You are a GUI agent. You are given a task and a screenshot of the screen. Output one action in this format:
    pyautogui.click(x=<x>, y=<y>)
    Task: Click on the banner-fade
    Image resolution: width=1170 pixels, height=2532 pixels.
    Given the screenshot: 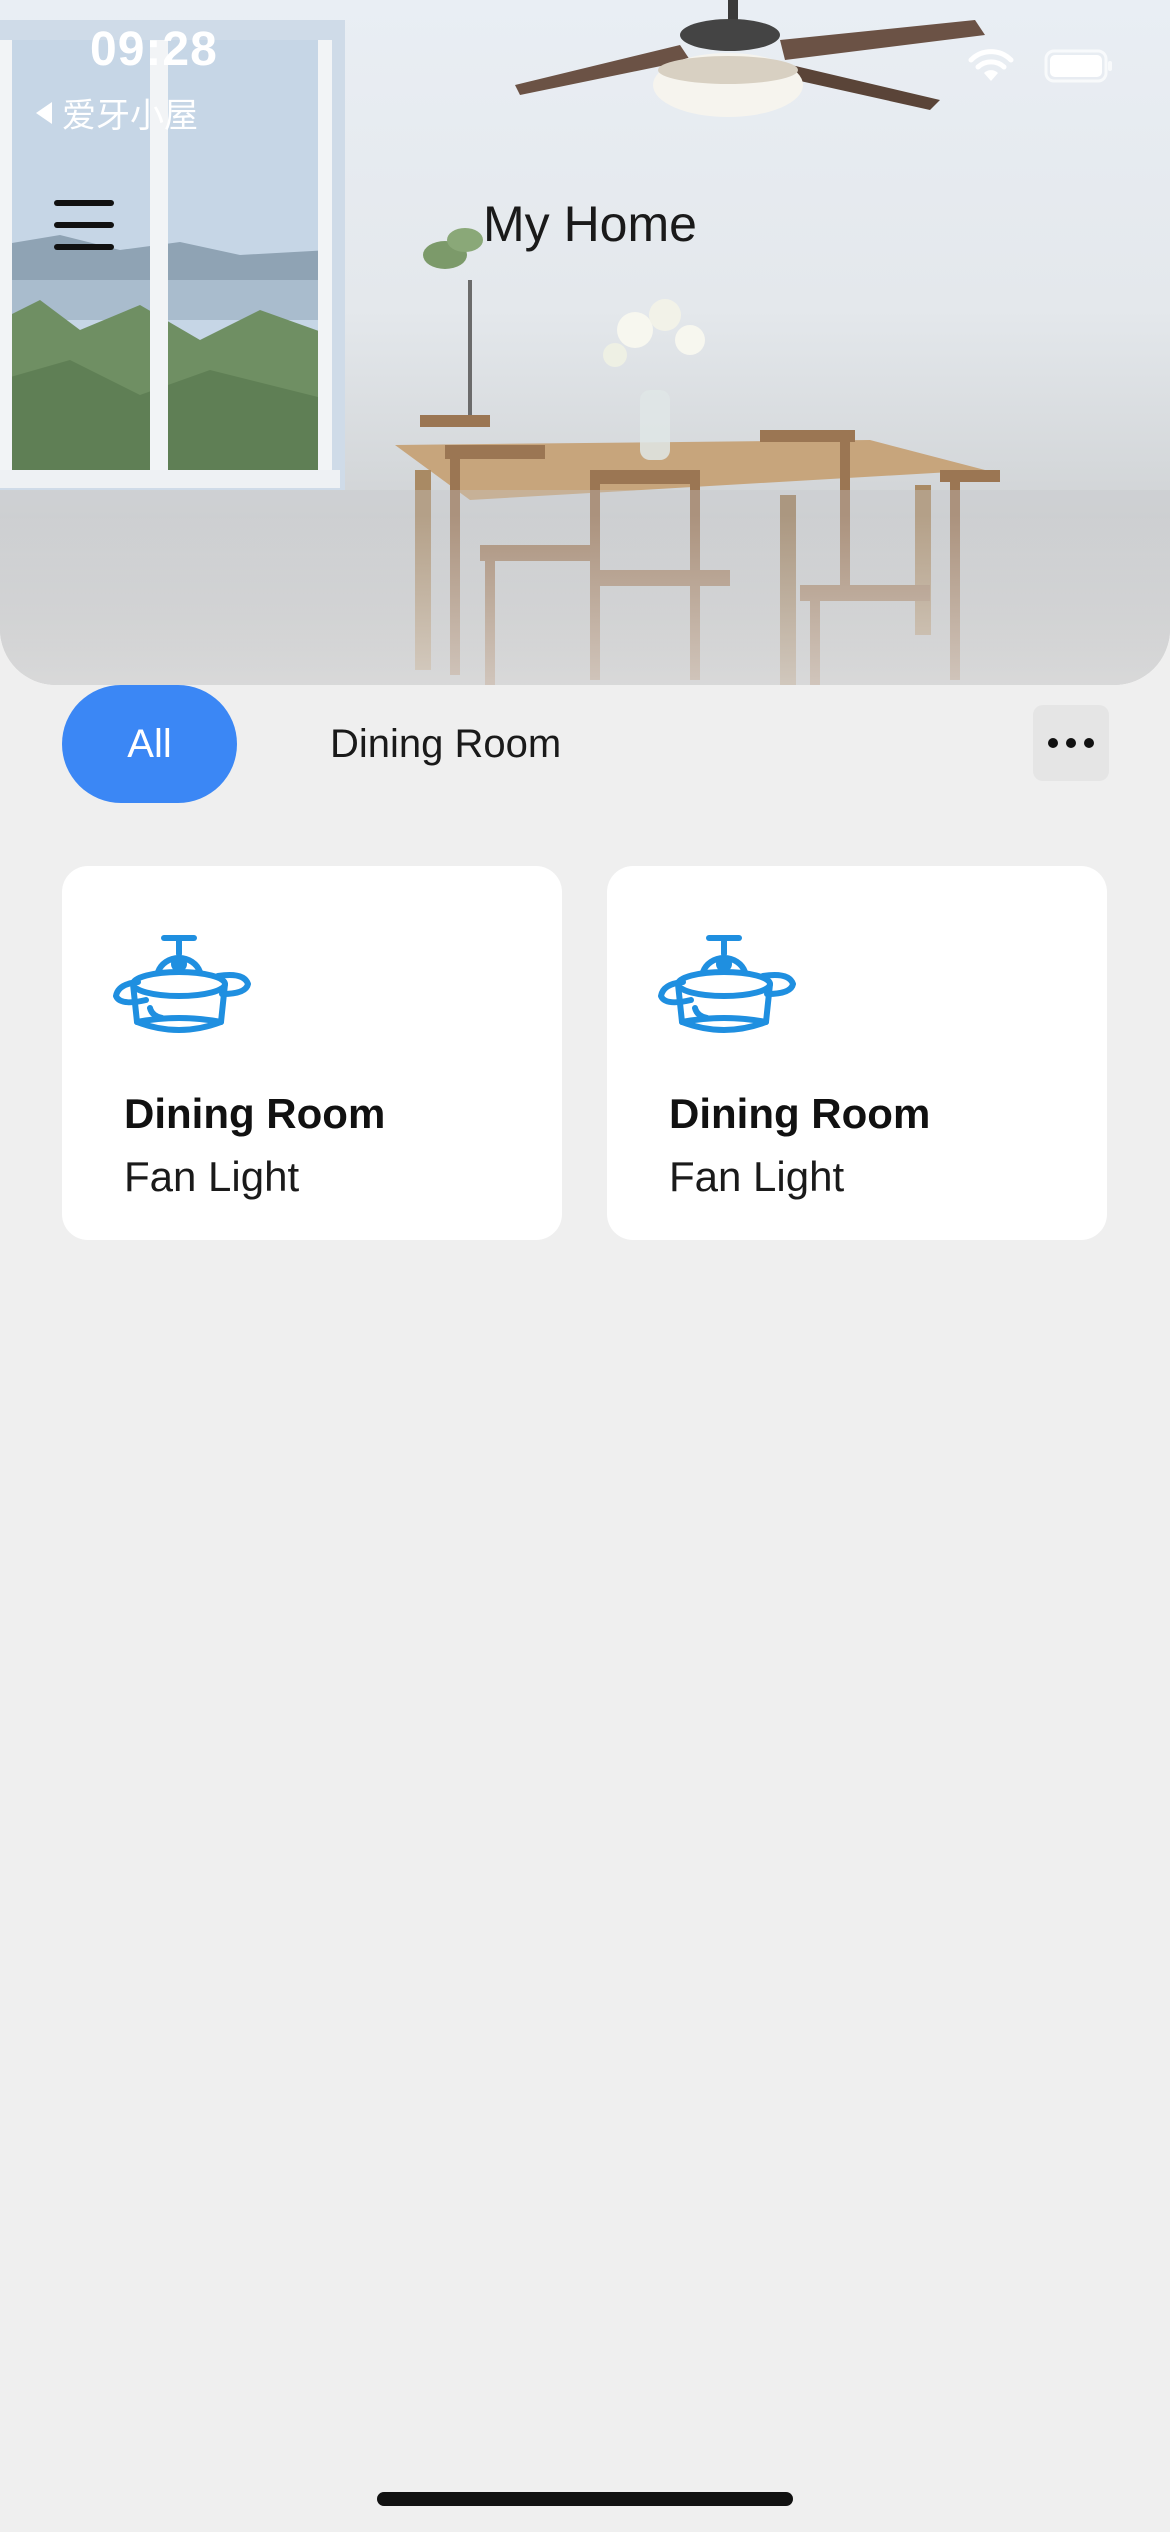 What is the action you would take?
    pyautogui.click(x=585, y=600)
    